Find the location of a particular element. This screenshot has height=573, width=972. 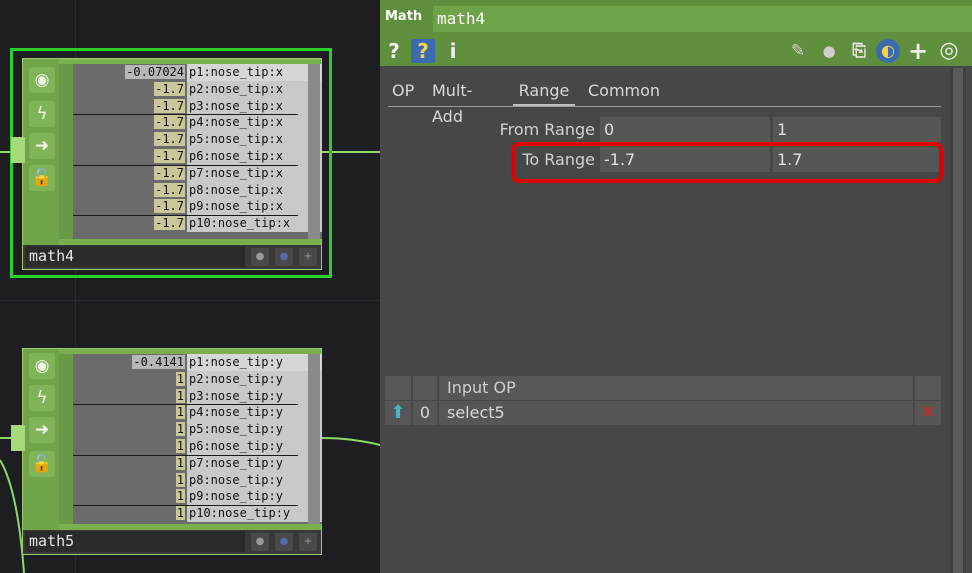

channel-name: p4:nose_tip:y is located at coordinates (254, 413).